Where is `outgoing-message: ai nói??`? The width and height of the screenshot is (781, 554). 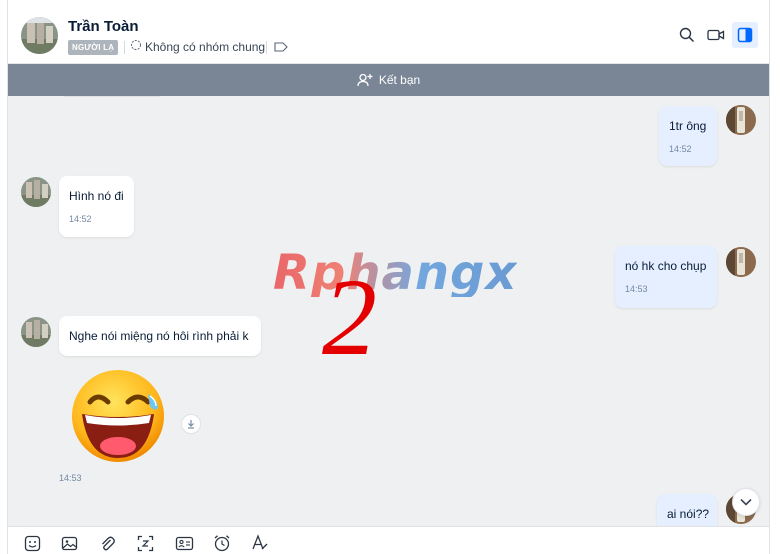
outgoing-message: ai nói?? is located at coordinates (687, 510).